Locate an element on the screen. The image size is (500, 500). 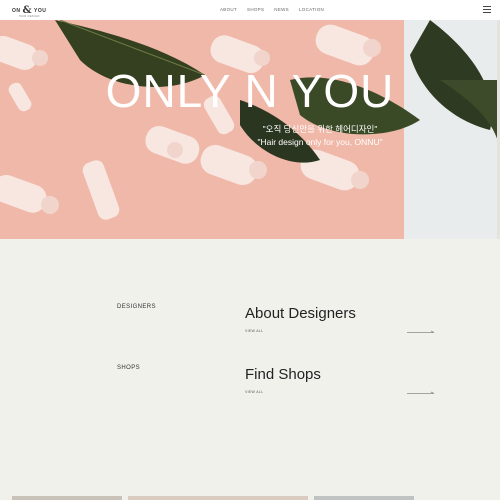
hamburger-menu-icon is located at coordinates (487, 9).